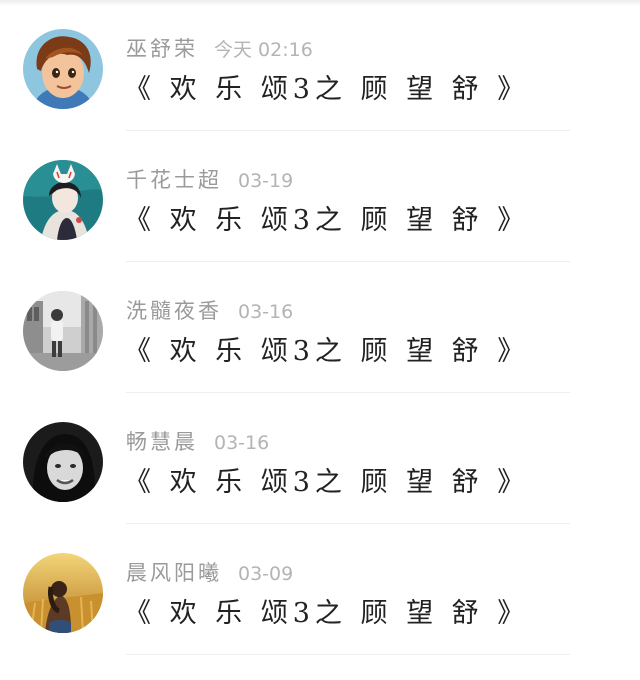 This screenshot has height=680, width=640. Describe the element at coordinates (174, 311) in the screenshot. I see `user-name: 洗髓夜香` at that location.